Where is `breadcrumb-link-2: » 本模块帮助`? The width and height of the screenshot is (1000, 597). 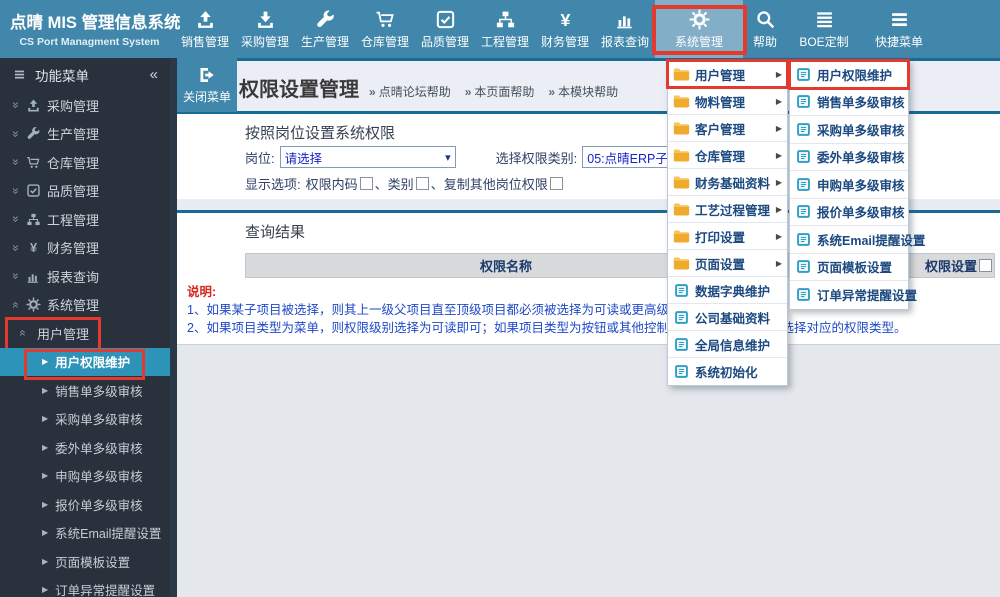
breadcrumb-link-2: » 本模块帮助 is located at coordinates (583, 91).